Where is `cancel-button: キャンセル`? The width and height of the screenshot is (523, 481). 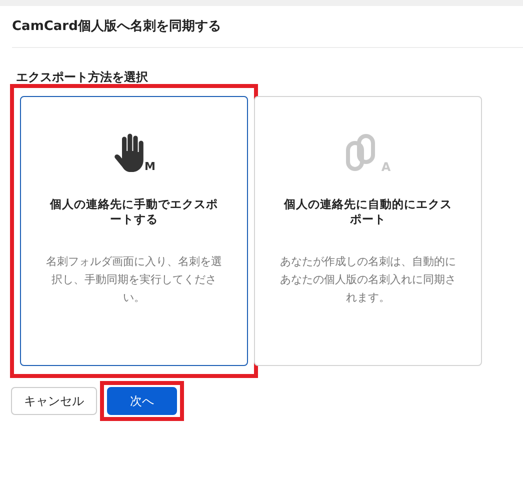
cancel-button: キャンセル is located at coordinates (54, 401).